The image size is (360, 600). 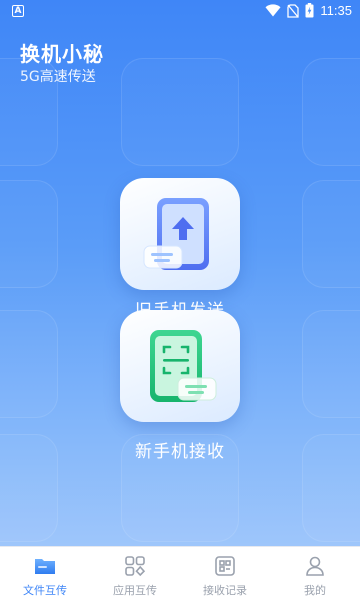 I want to click on tab-label: 应用互传, so click(x=135, y=590).